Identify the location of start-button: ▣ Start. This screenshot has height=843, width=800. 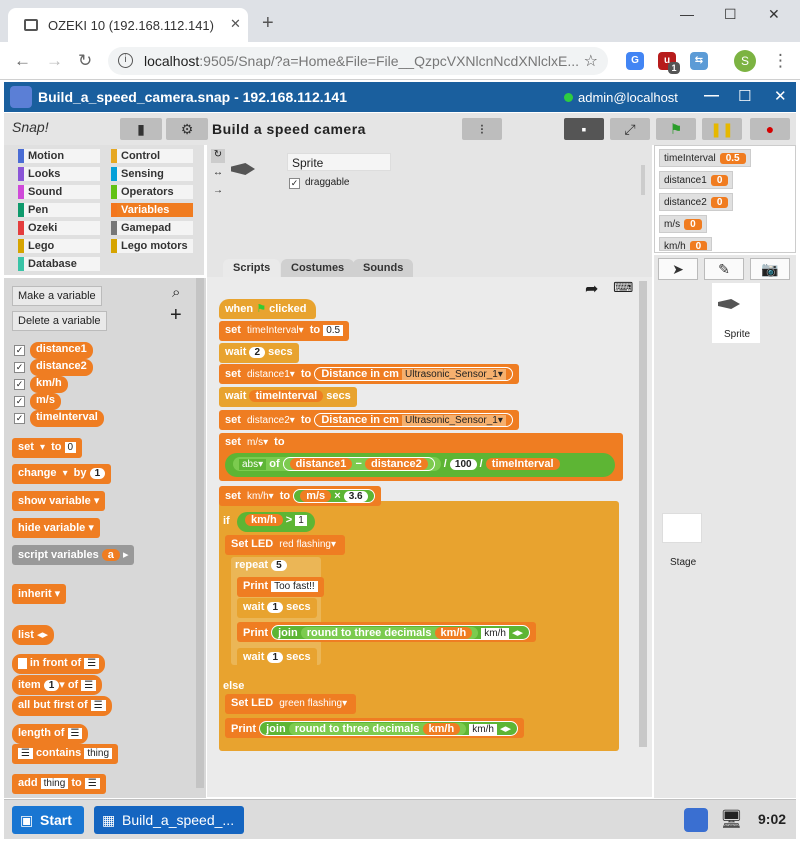
(48, 820).